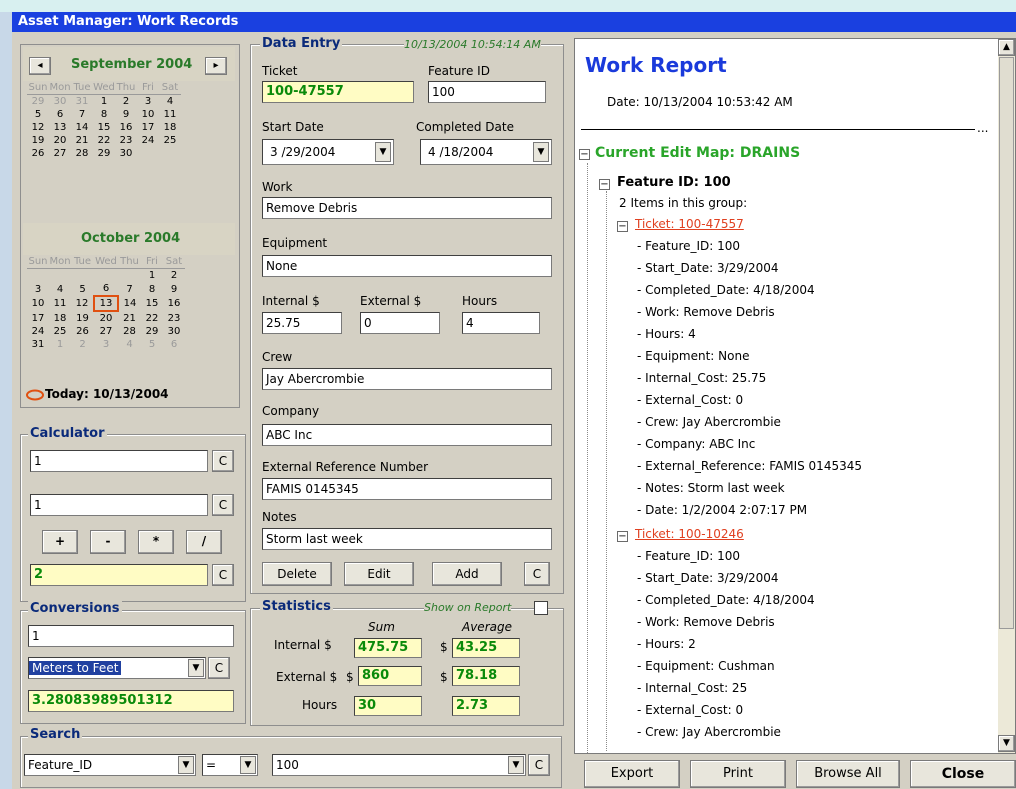 Image resolution: width=1016 pixels, height=789 pixels. What do you see at coordinates (219, 668) in the screenshot?
I see `conversion-clear-button: C` at bounding box center [219, 668].